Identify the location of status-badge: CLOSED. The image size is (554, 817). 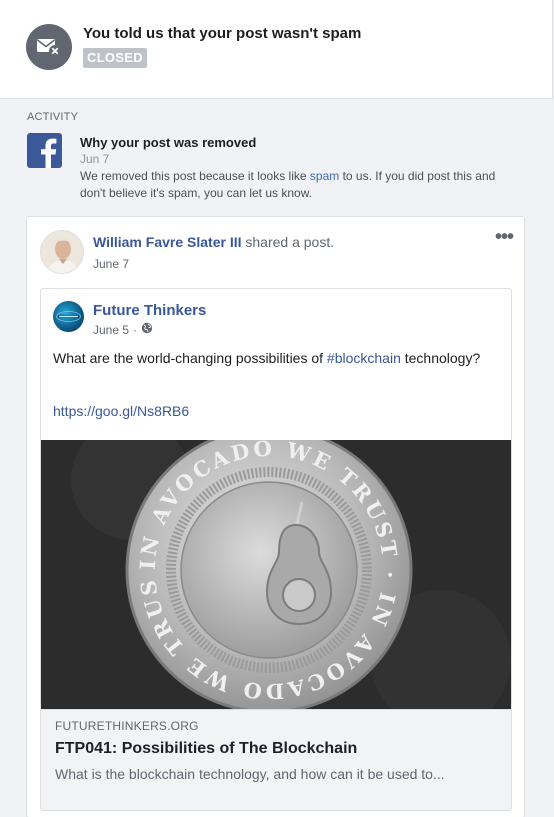
(115, 58).